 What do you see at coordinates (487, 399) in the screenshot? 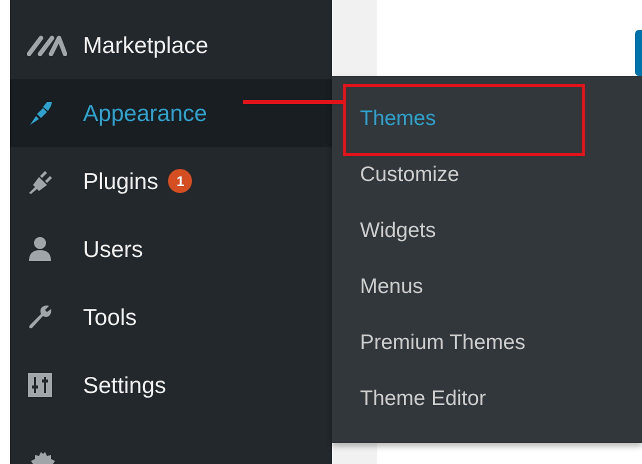
I see `submenu-item: Theme Editor` at bounding box center [487, 399].